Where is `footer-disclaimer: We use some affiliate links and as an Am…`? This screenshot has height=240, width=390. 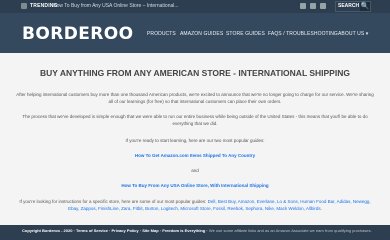 footer-disclaimer: We use some affiliate links and as an Am… is located at coordinates (290, 230).